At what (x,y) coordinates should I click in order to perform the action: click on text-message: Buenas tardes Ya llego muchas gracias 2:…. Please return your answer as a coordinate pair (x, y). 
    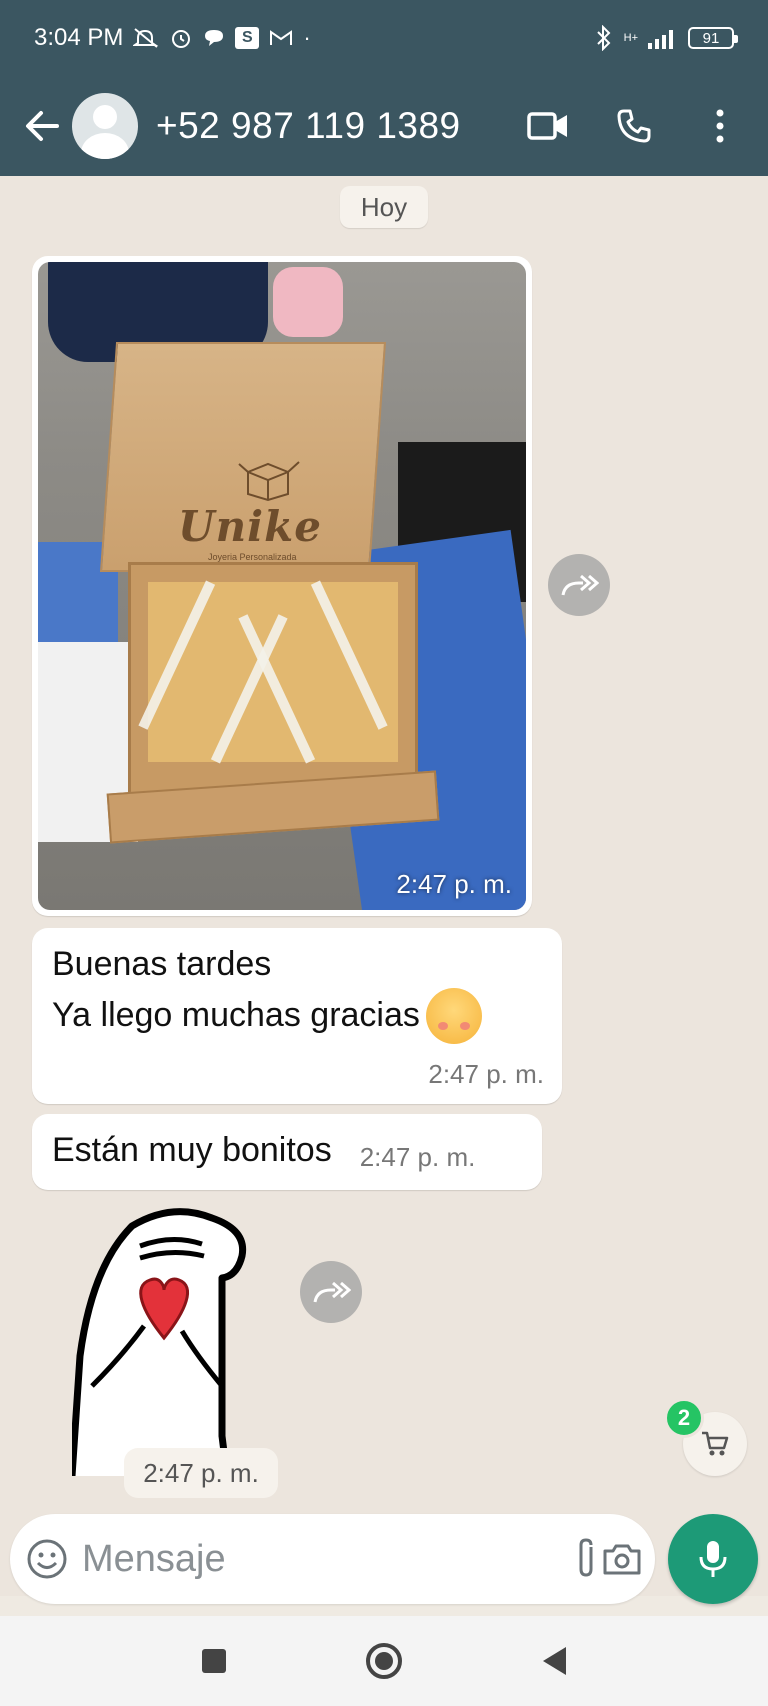
    Looking at the image, I should click on (297, 1016).